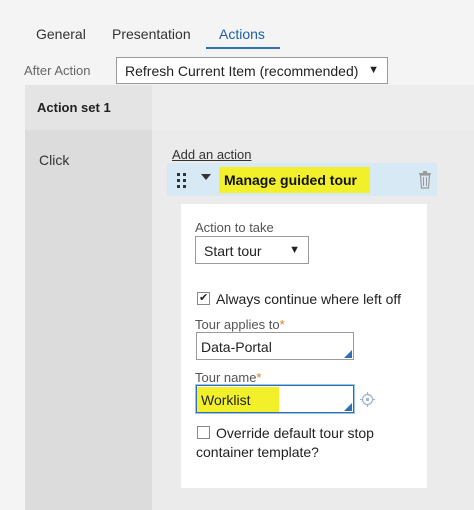  I want to click on override-template-label-line2: container template?, so click(257, 452).